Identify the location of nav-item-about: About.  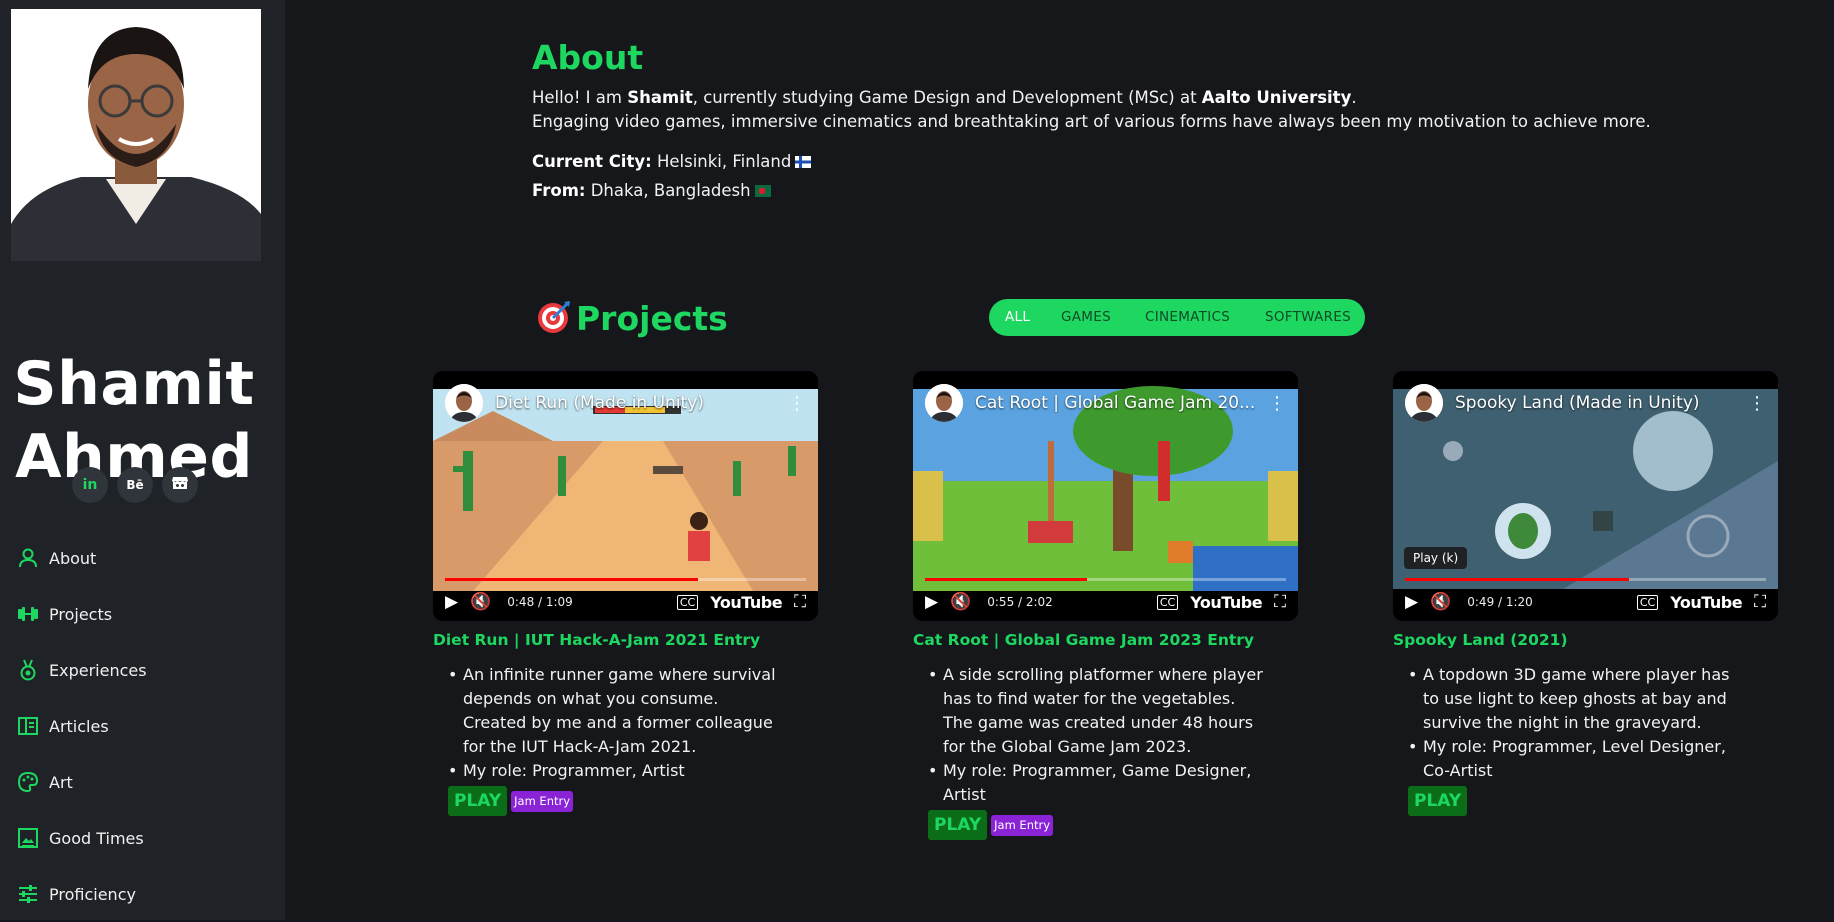
(82, 558).